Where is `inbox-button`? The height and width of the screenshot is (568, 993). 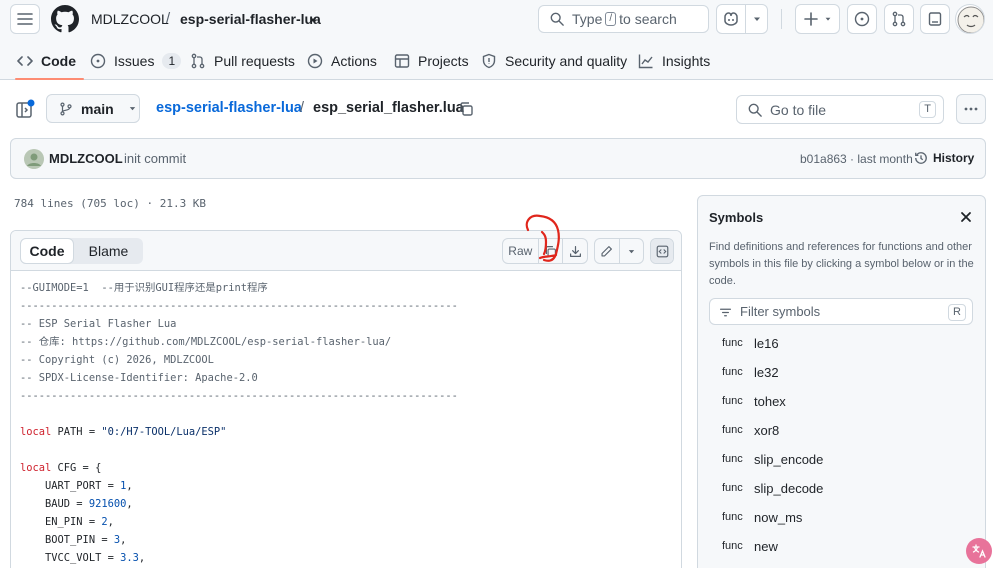
inbox-button is located at coordinates (935, 19).